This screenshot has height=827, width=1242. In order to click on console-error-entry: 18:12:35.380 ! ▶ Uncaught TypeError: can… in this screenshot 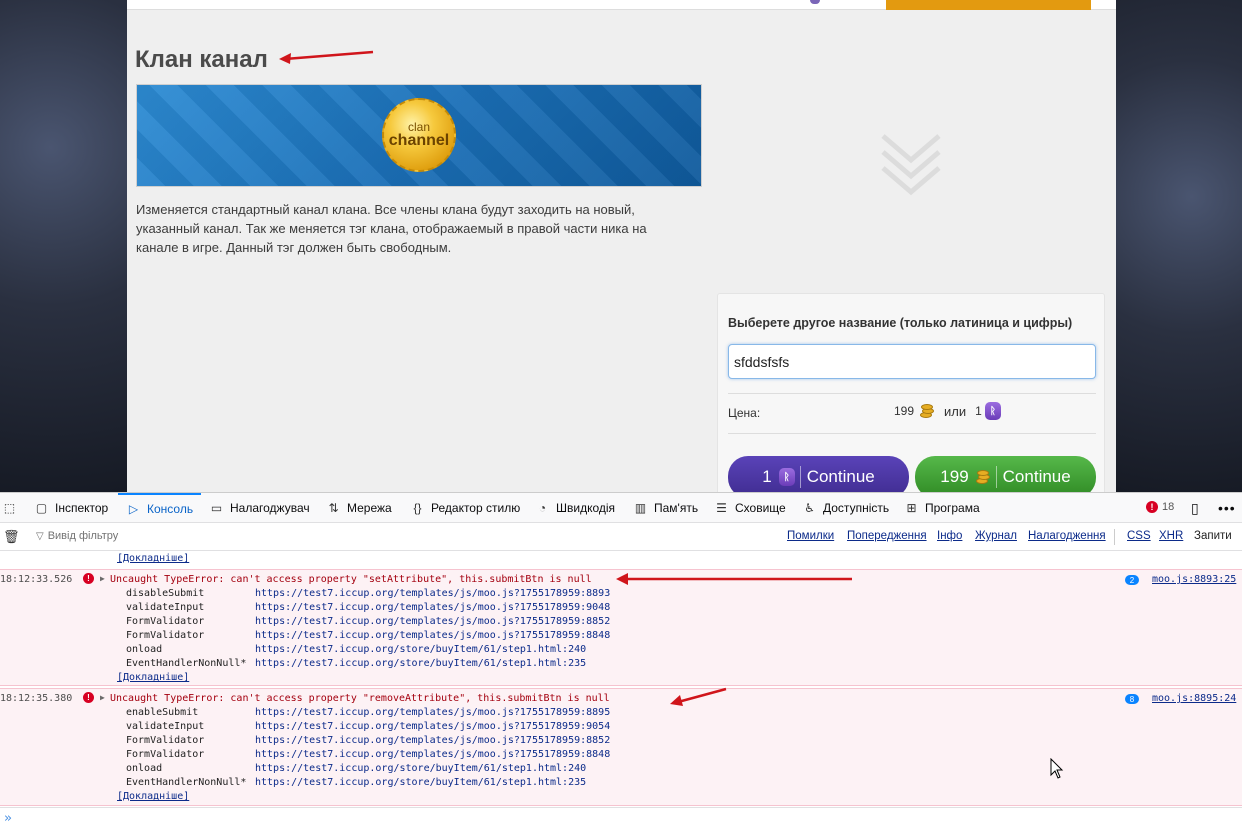, I will do `click(621, 747)`.